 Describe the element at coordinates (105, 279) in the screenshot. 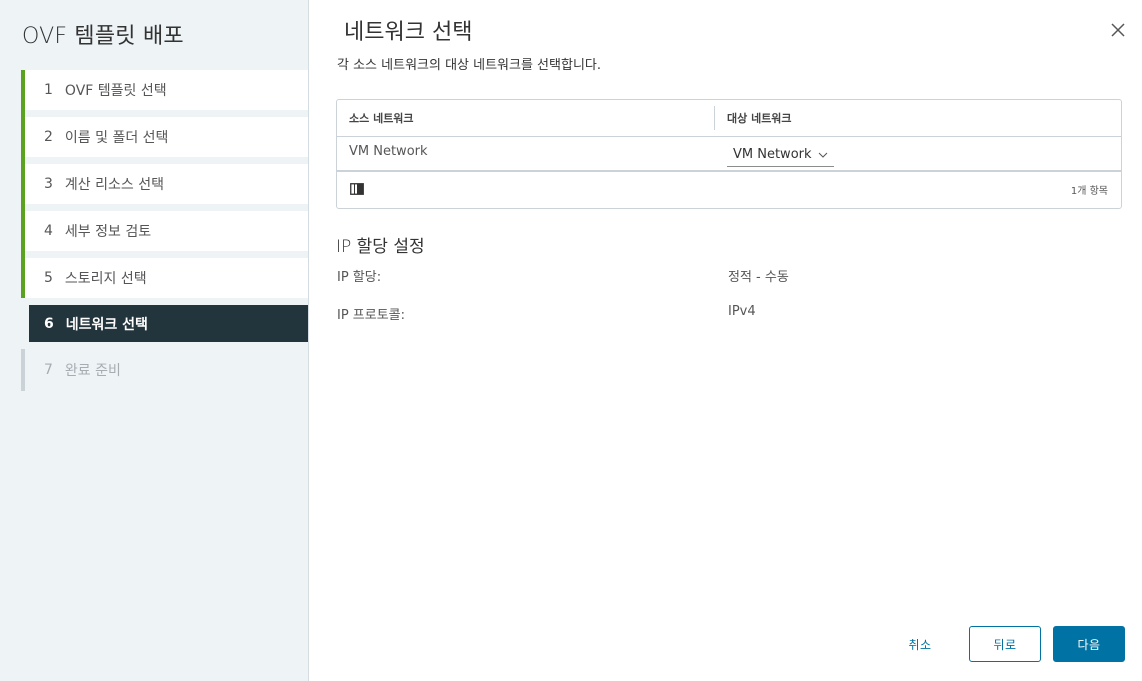

I see `step-label: 스토리지 선택` at that location.